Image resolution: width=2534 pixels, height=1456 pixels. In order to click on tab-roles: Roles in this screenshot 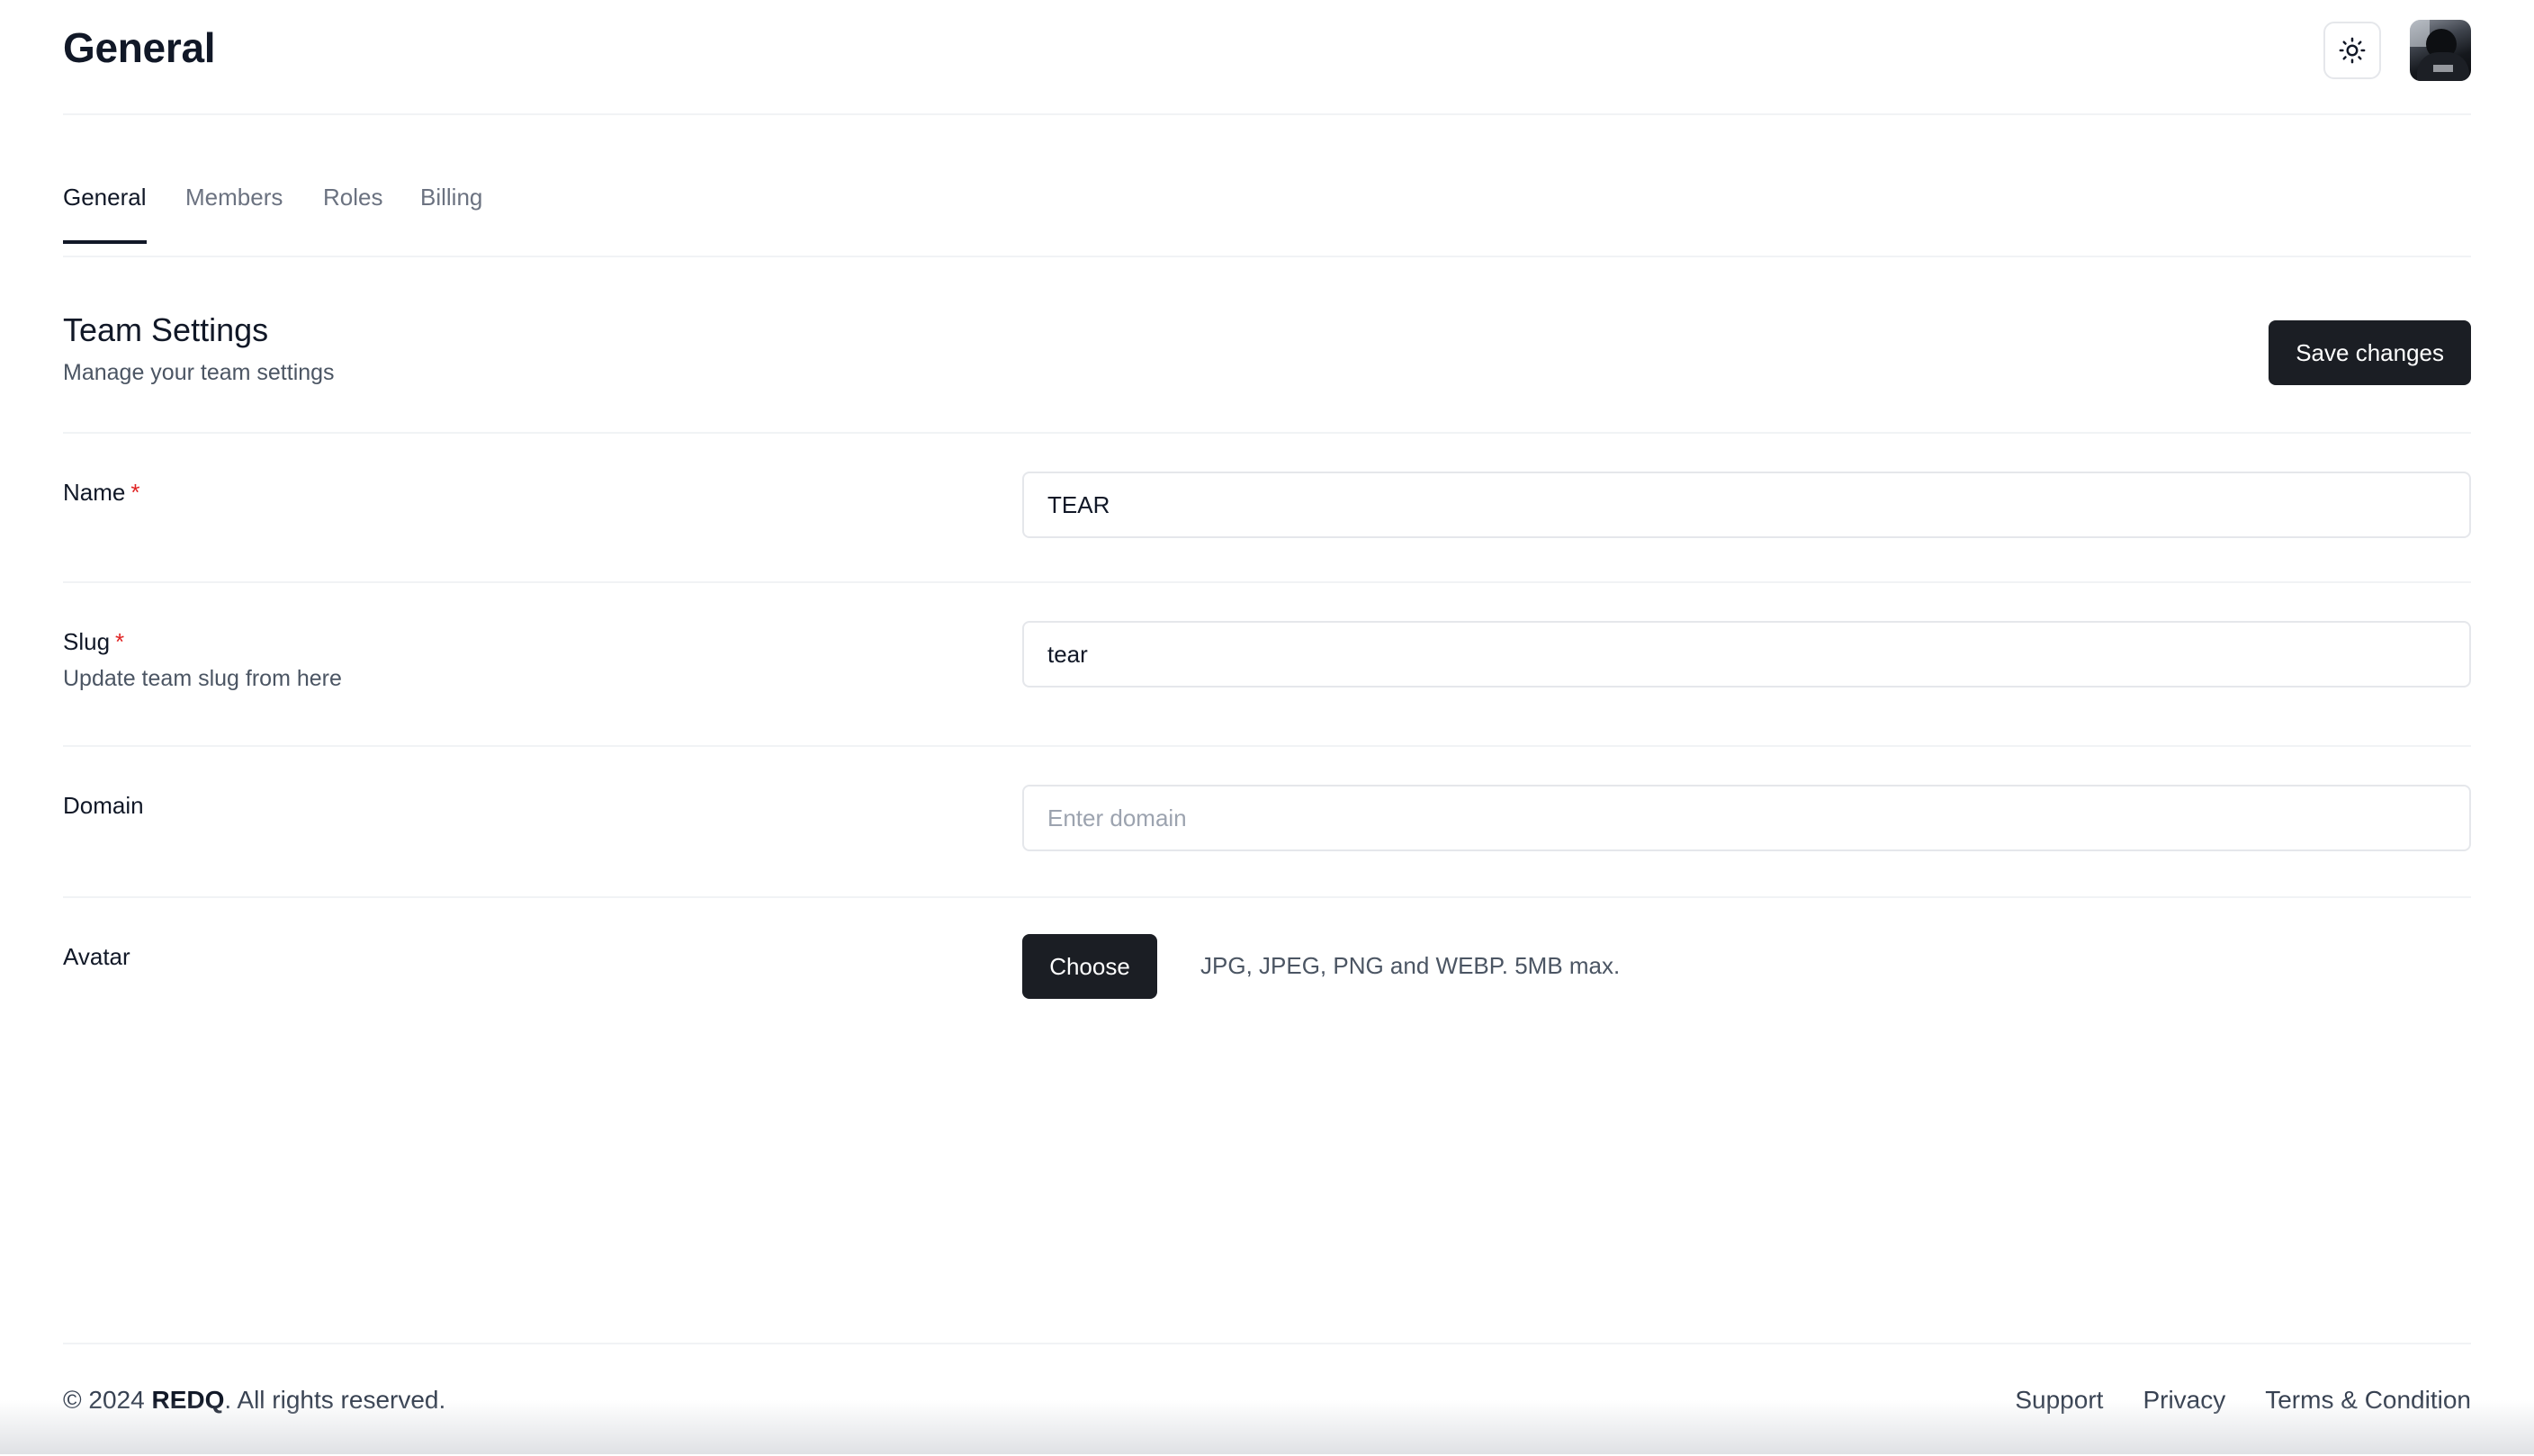, I will do `click(353, 211)`.